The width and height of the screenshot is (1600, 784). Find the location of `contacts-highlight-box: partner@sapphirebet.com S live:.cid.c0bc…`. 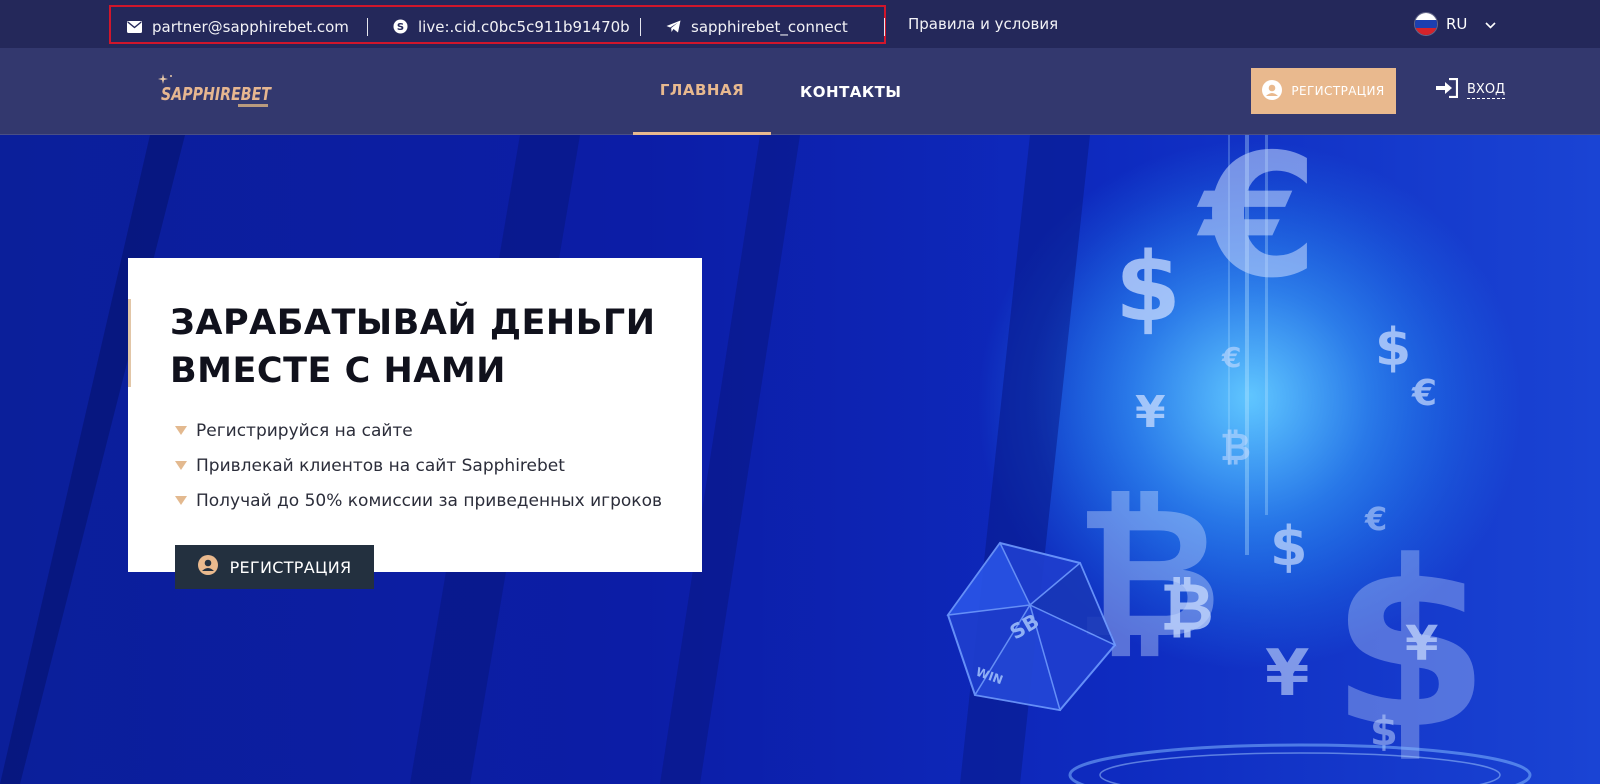

contacts-highlight-box: partner@sapphirebet.com S live:.cid.c0bc… is located at coordinates (497, 24).